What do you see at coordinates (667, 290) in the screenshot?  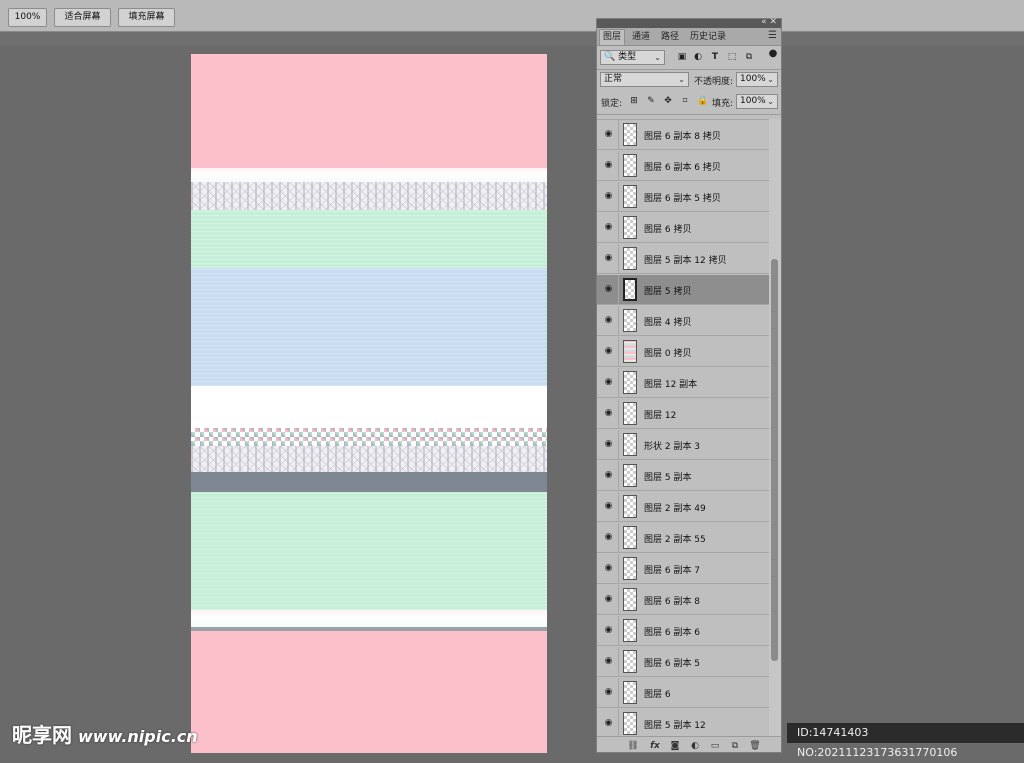 I see `layer-name: 图层 5 拷贝` at bounding box center [667, 290].